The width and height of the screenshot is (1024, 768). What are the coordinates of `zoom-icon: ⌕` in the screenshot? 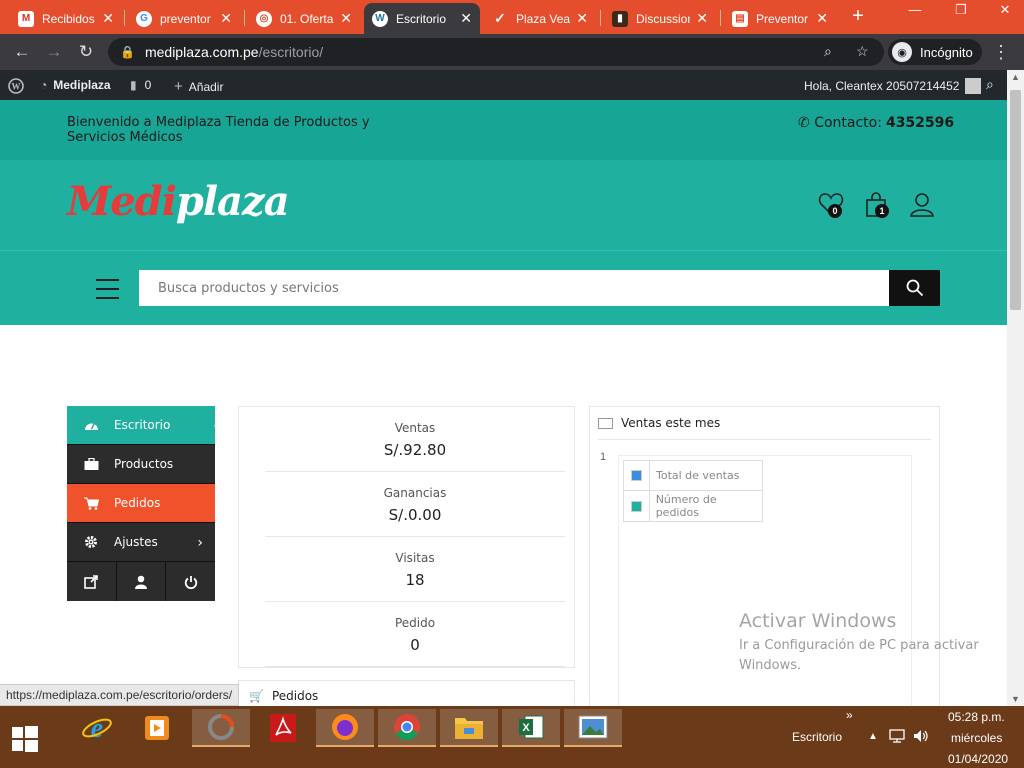 It's located at (828, 51).